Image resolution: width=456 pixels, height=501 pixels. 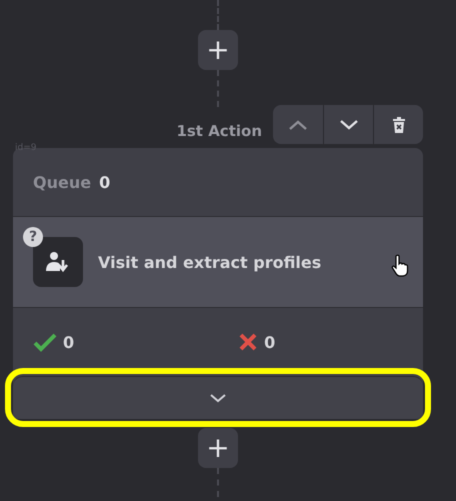 I want to click on cross-icon, so click(x=248, y=342).